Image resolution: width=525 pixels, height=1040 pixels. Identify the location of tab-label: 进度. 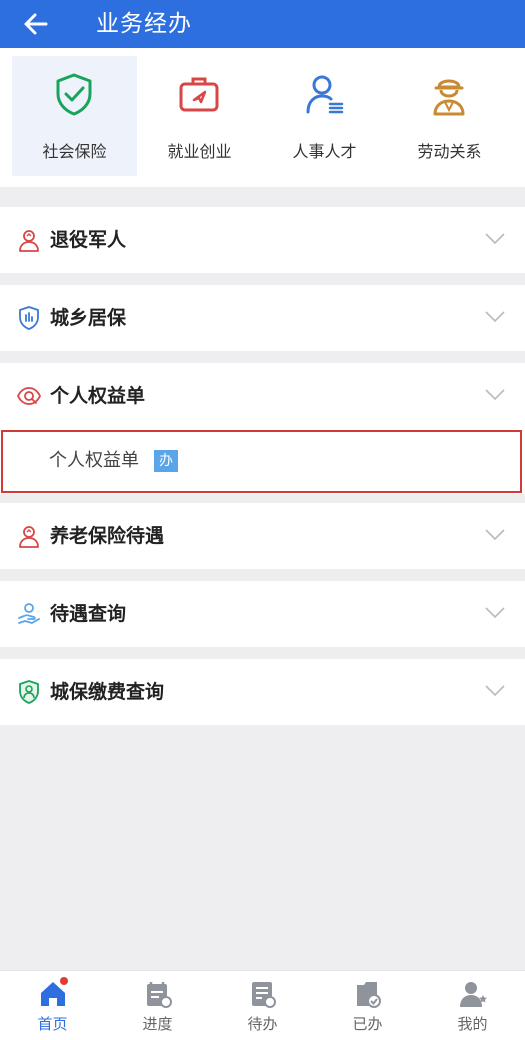
(157, 1024).